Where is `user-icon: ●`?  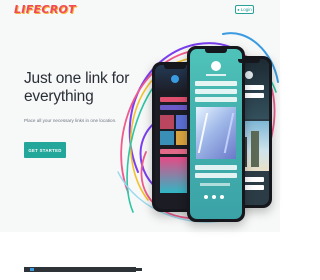
user-icon: ● is located at coordinates (238, 9).